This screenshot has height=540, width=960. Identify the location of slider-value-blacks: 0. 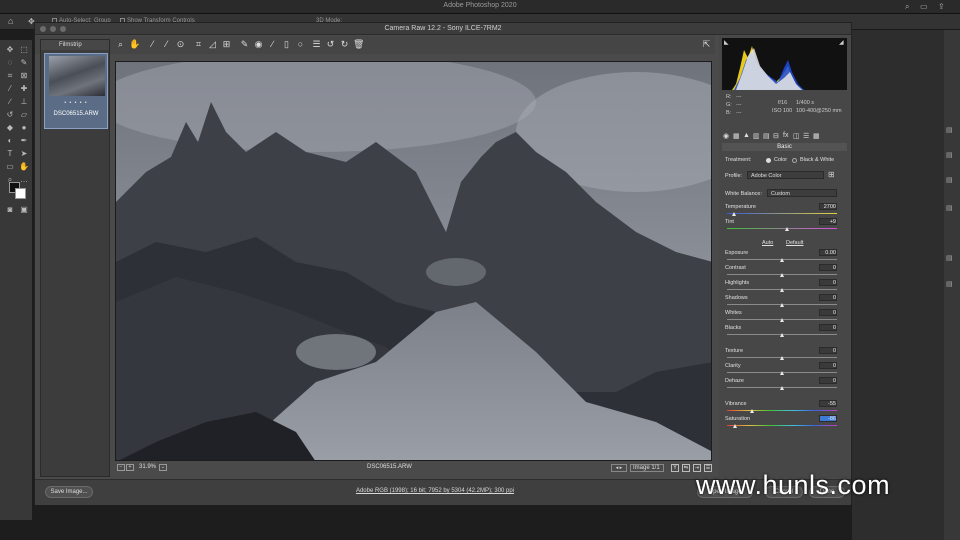
(828, 327).